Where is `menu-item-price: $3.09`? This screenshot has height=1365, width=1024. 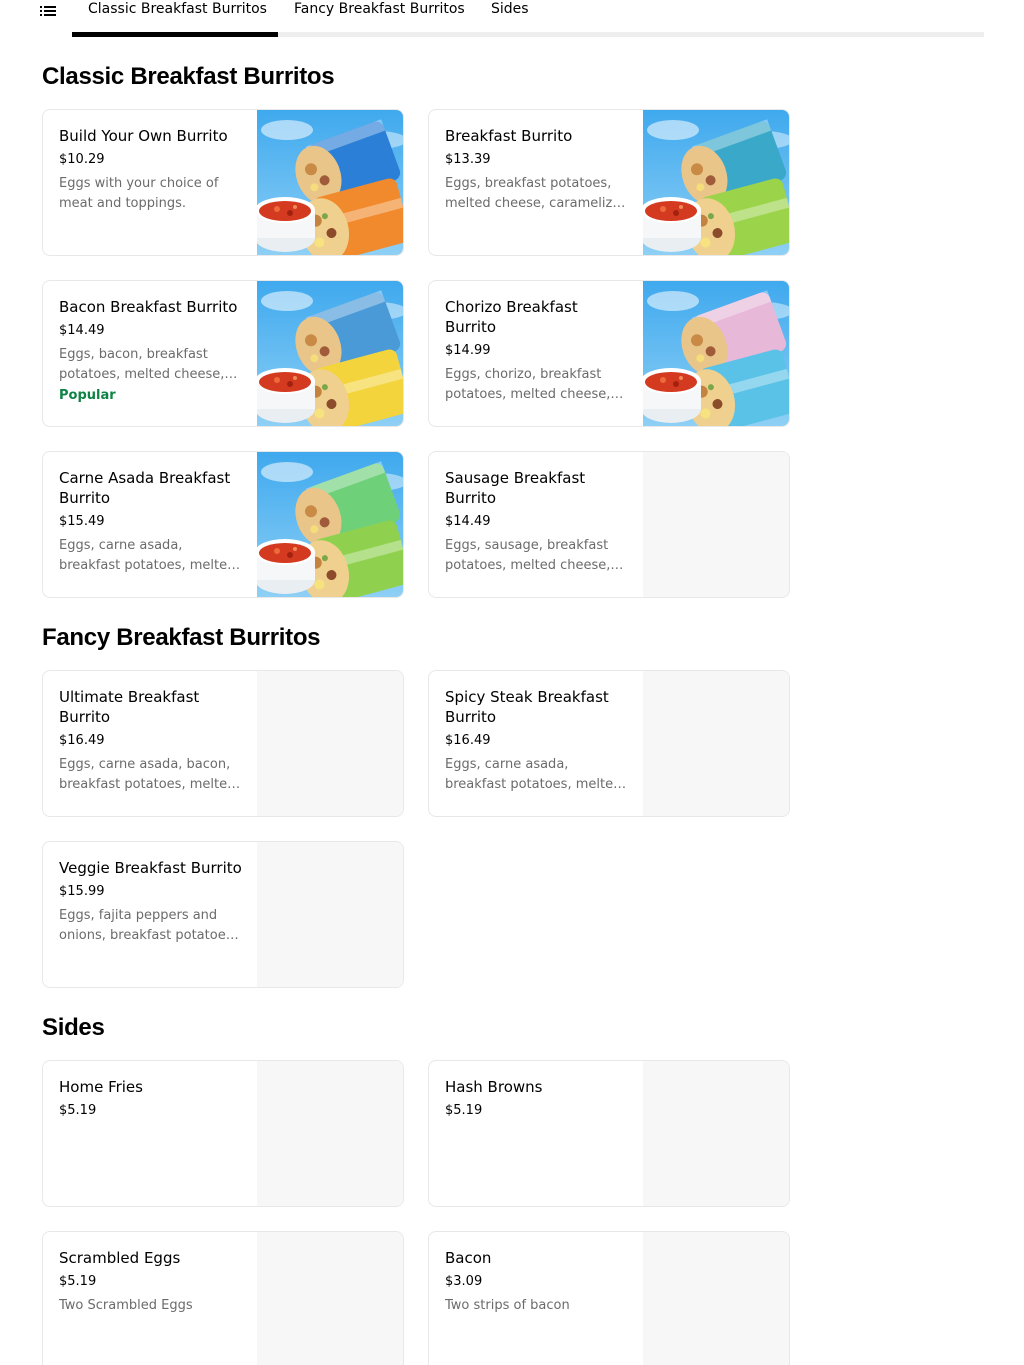 menu-item-price: $3.09 is located at coordinates (464, 1281).